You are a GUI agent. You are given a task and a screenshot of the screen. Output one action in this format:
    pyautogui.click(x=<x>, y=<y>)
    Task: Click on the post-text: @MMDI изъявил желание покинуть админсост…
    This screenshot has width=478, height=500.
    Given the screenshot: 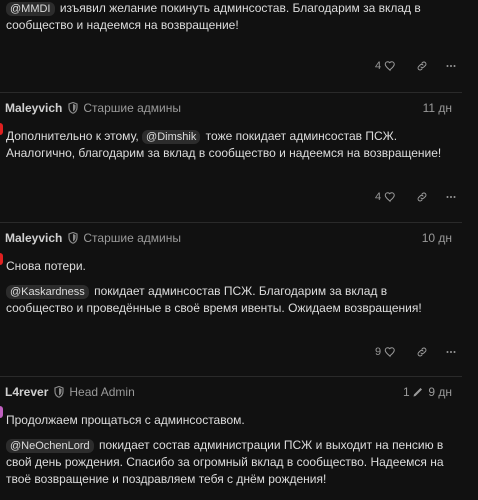 What is the action you would take?
    pyautogui.click(x=228, y=17)
    